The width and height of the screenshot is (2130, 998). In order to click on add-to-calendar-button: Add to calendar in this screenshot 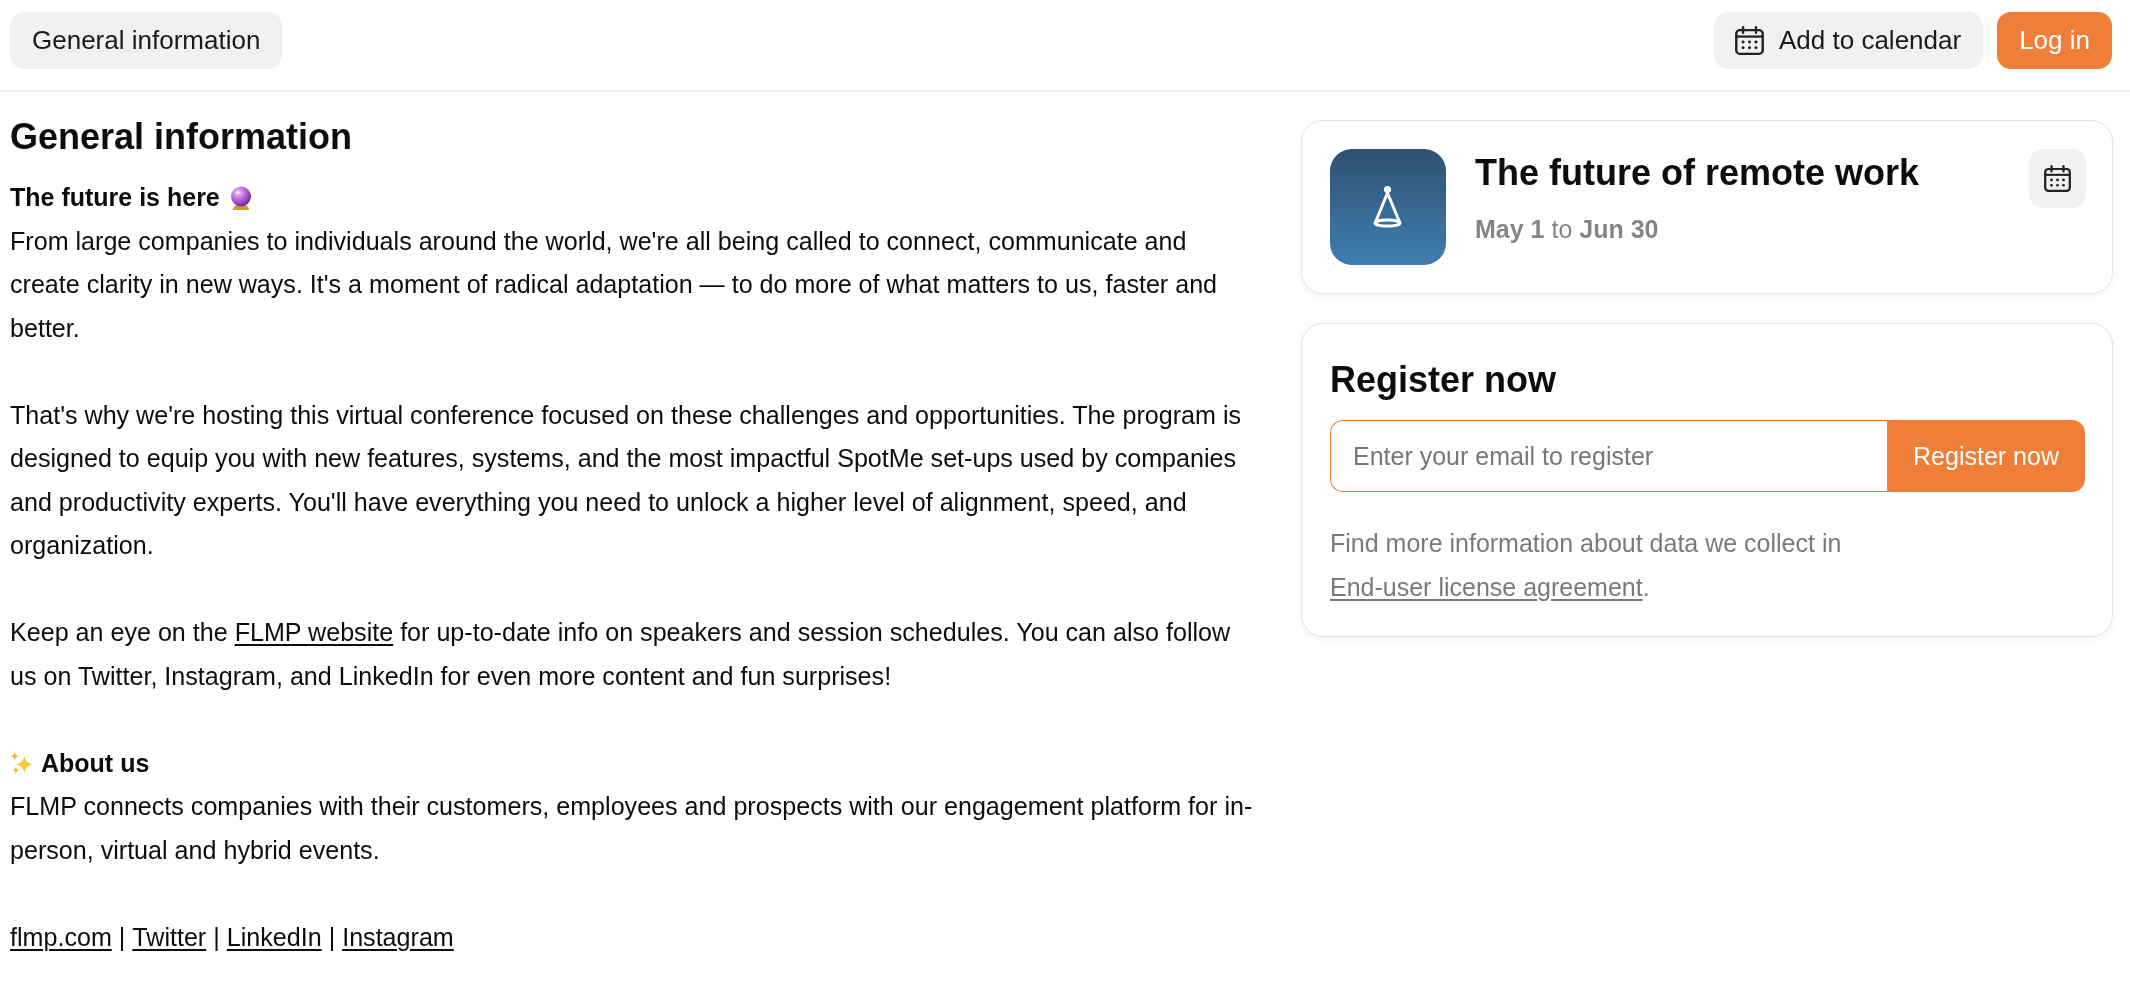, I will do `click(1849, 40)`.